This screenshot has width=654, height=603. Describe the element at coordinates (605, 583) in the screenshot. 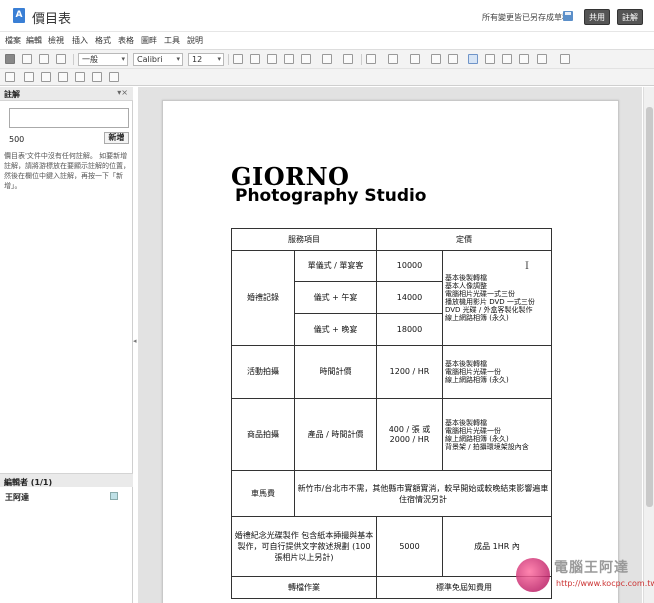

I see `watermark-url: http://www.kocpc.com.tw` at that location.